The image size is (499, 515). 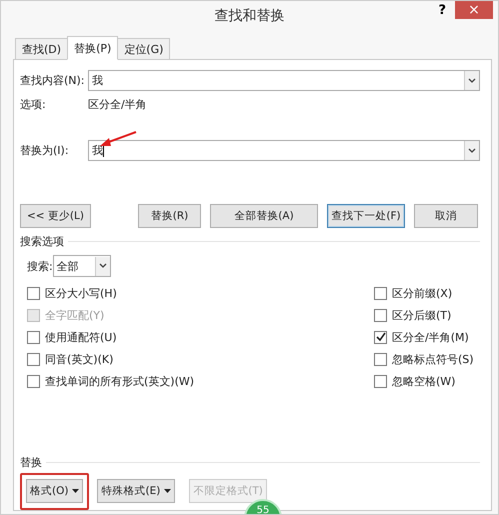 What do you see at coordinates (81, 337) in the screenshot?
I see `checkbox-label: 使用通配符(U)` at bounding box center [81, 337].